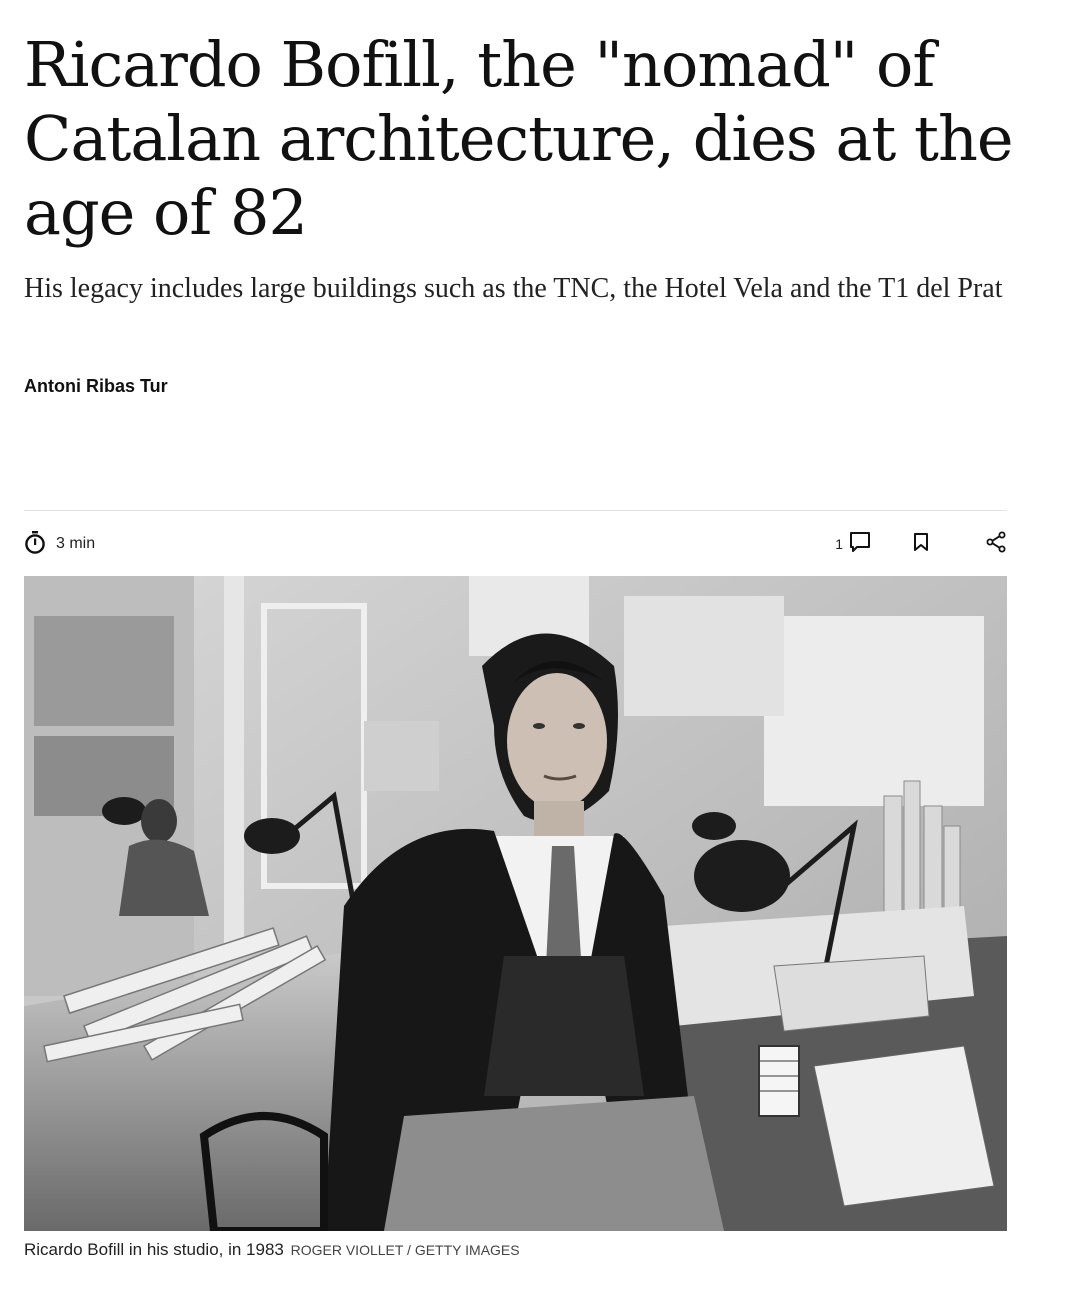 This screenshot has width=1080, height=1310. I want to click on caption-text: Ricardo Bofill in his studio, in 1983, so click(154, 1249).